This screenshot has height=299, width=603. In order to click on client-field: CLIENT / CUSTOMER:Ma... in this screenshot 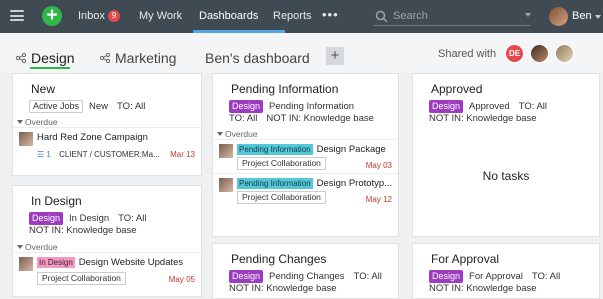, I will do `click(109, 154)`.